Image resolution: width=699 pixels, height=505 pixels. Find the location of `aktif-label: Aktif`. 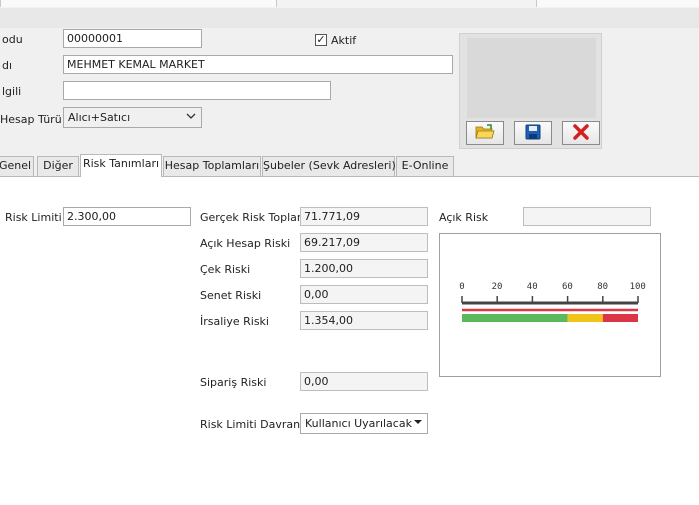

aktif-label: Aktif is located at coordinates (344, 40).